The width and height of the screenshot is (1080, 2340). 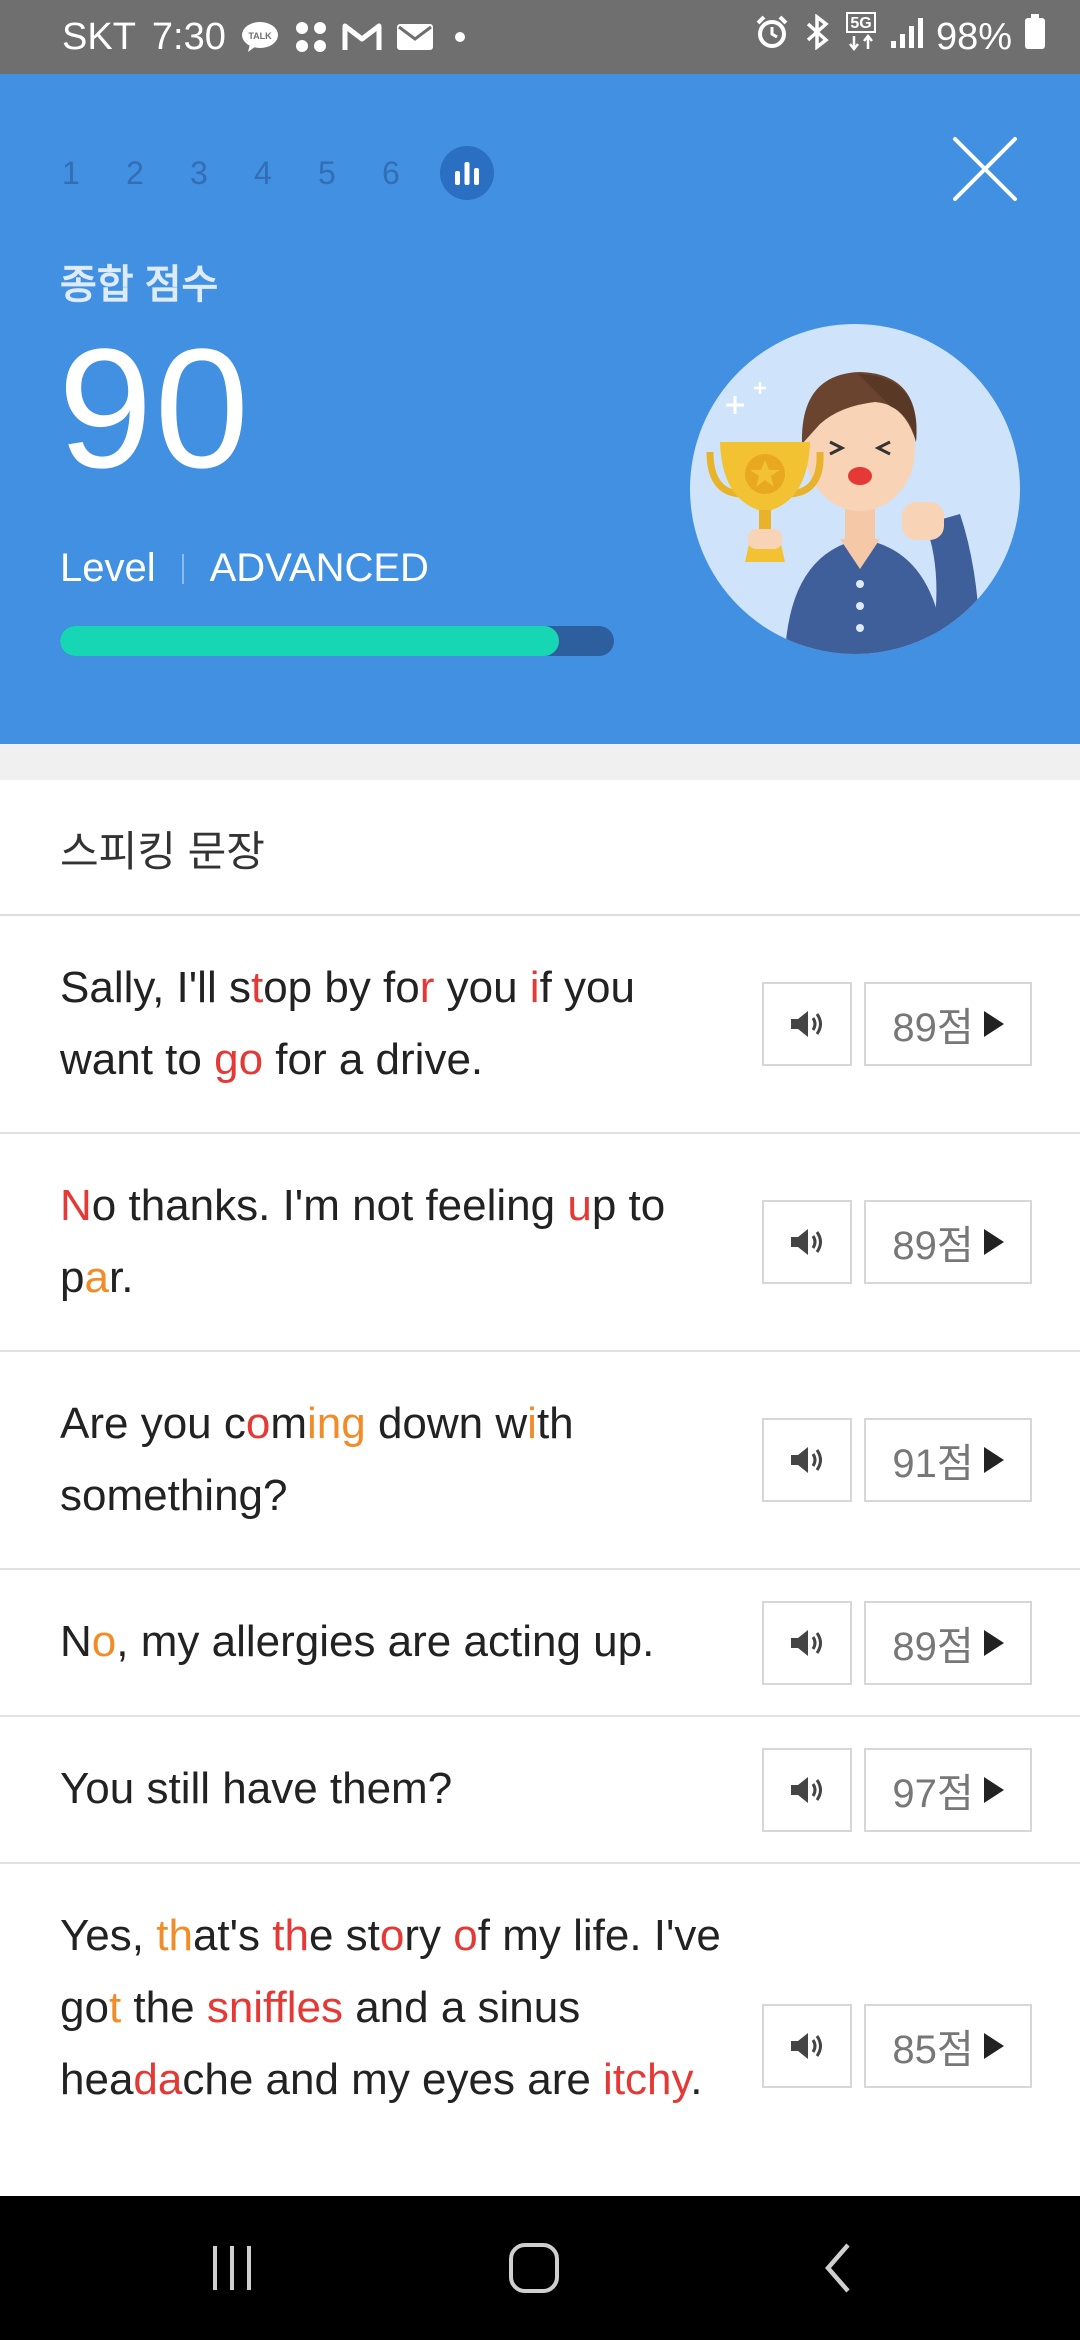 What do you see at coordinates (482, 987) in the screenshot?
I see `sentence-segment: you` at bounding box center [482, 987].